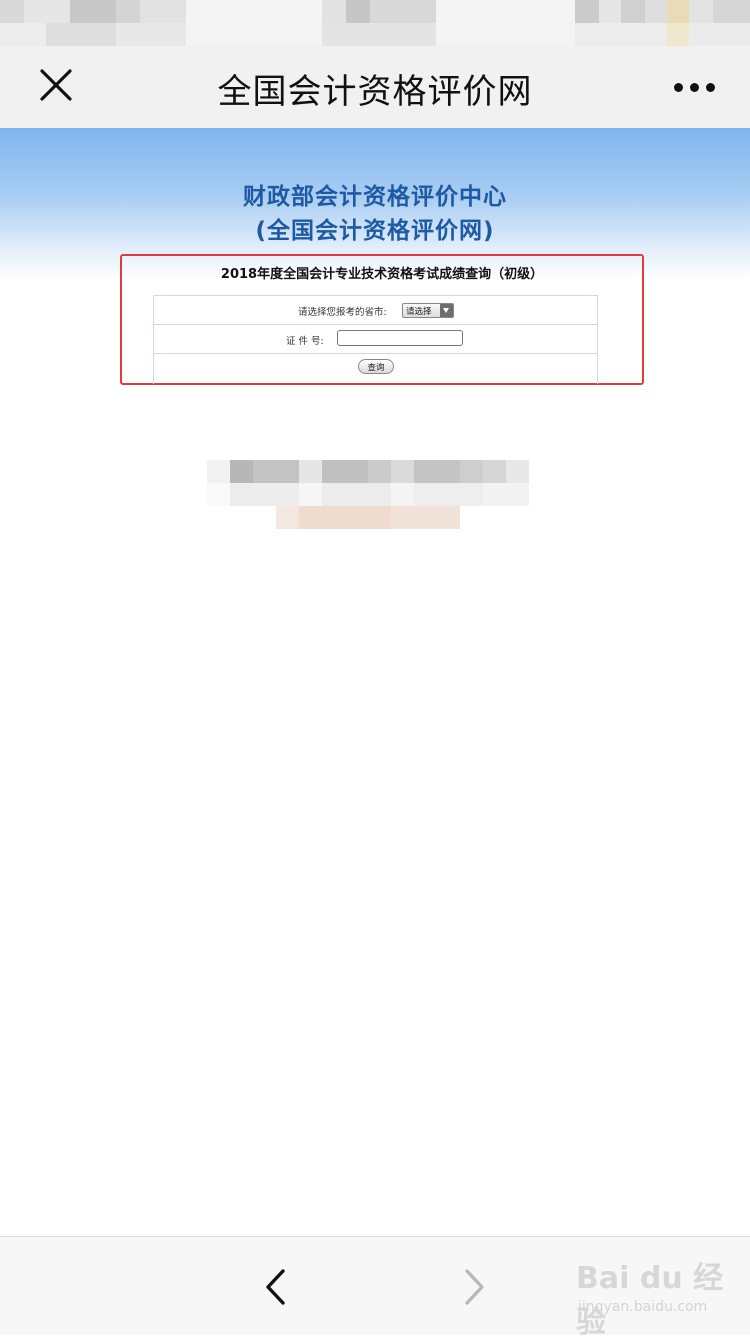  I want to click on id-row: 证 件 号:, so click(375, 339).